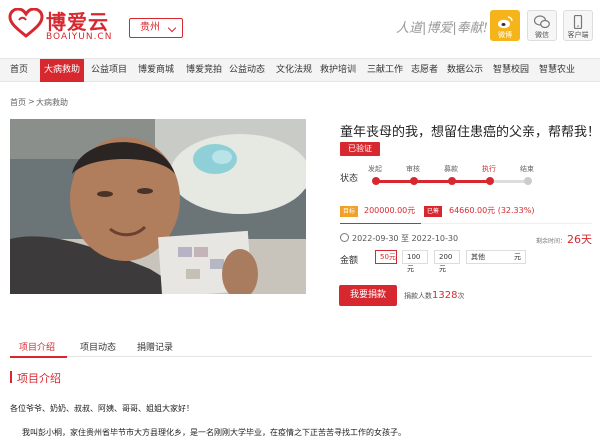 The image size is (600, 442). I want to click on nav-item-smart-campus: 智慧校园, so click(511, 70).